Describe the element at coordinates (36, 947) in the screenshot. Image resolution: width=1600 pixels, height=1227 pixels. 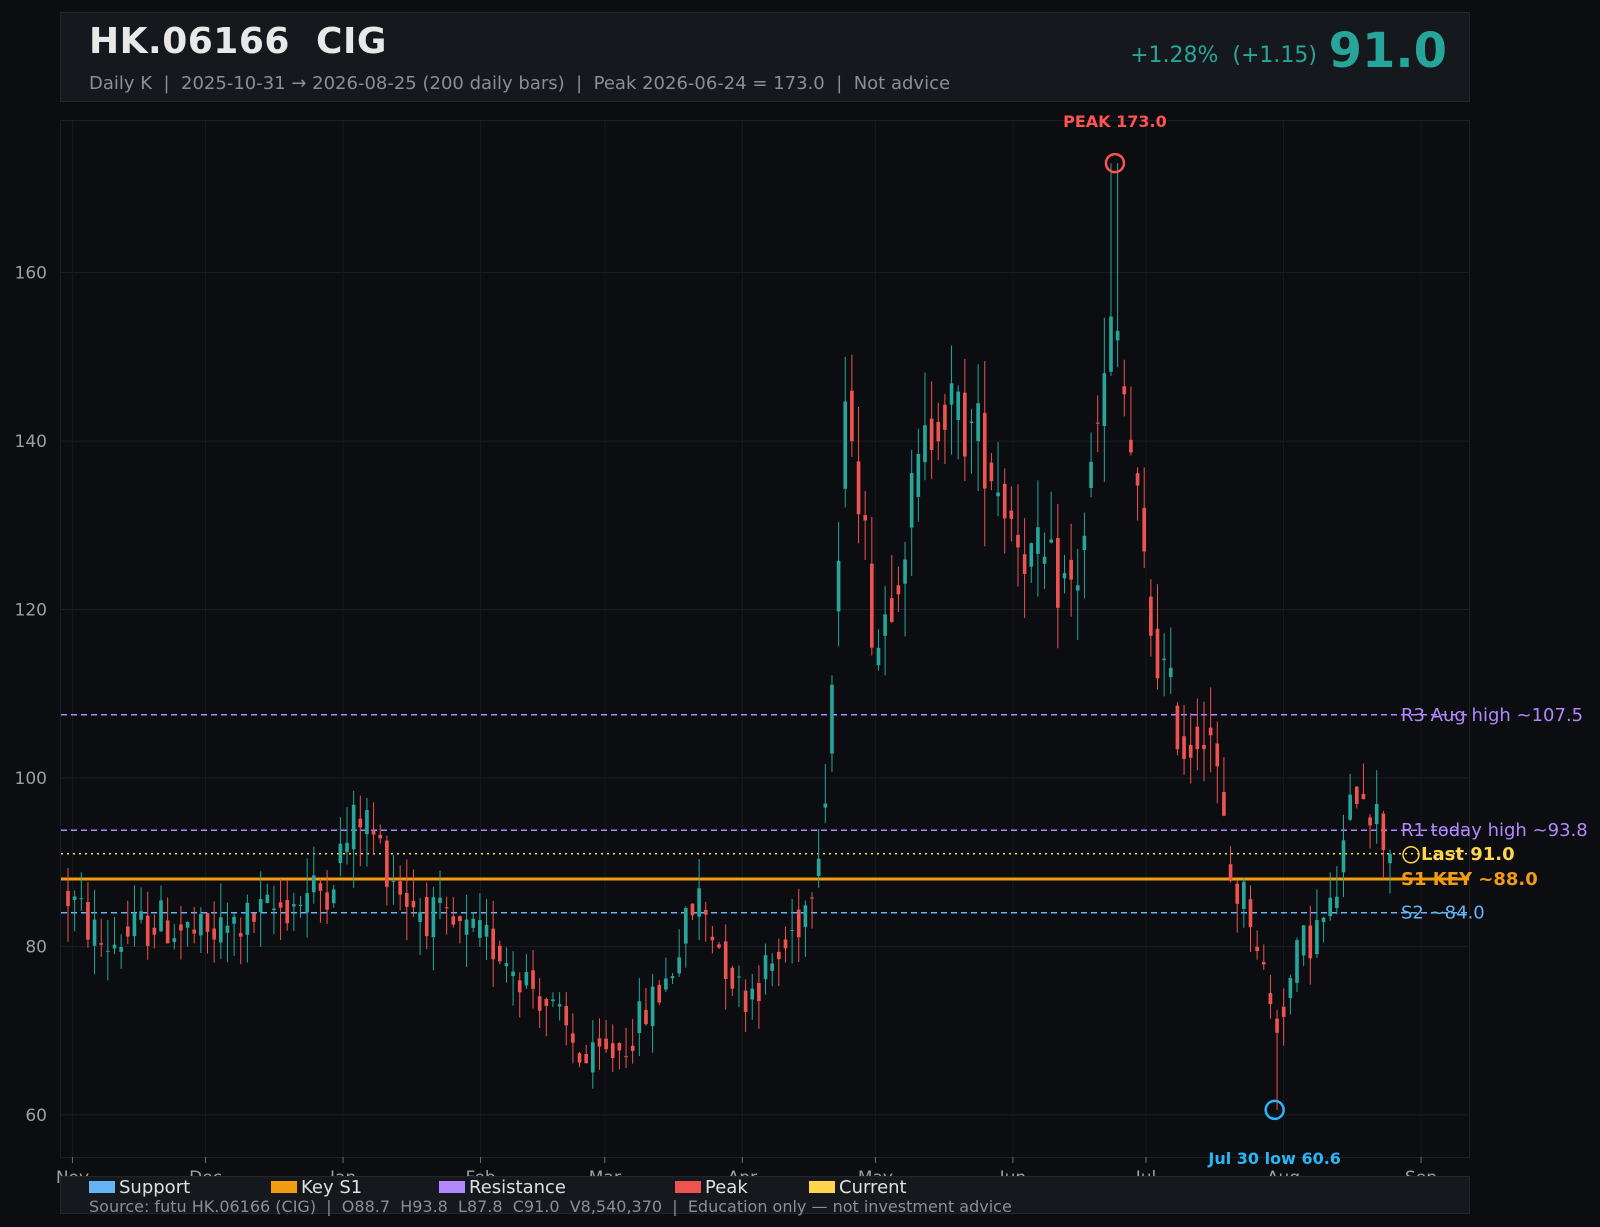
I see `y-tick-label: 80` at that location.